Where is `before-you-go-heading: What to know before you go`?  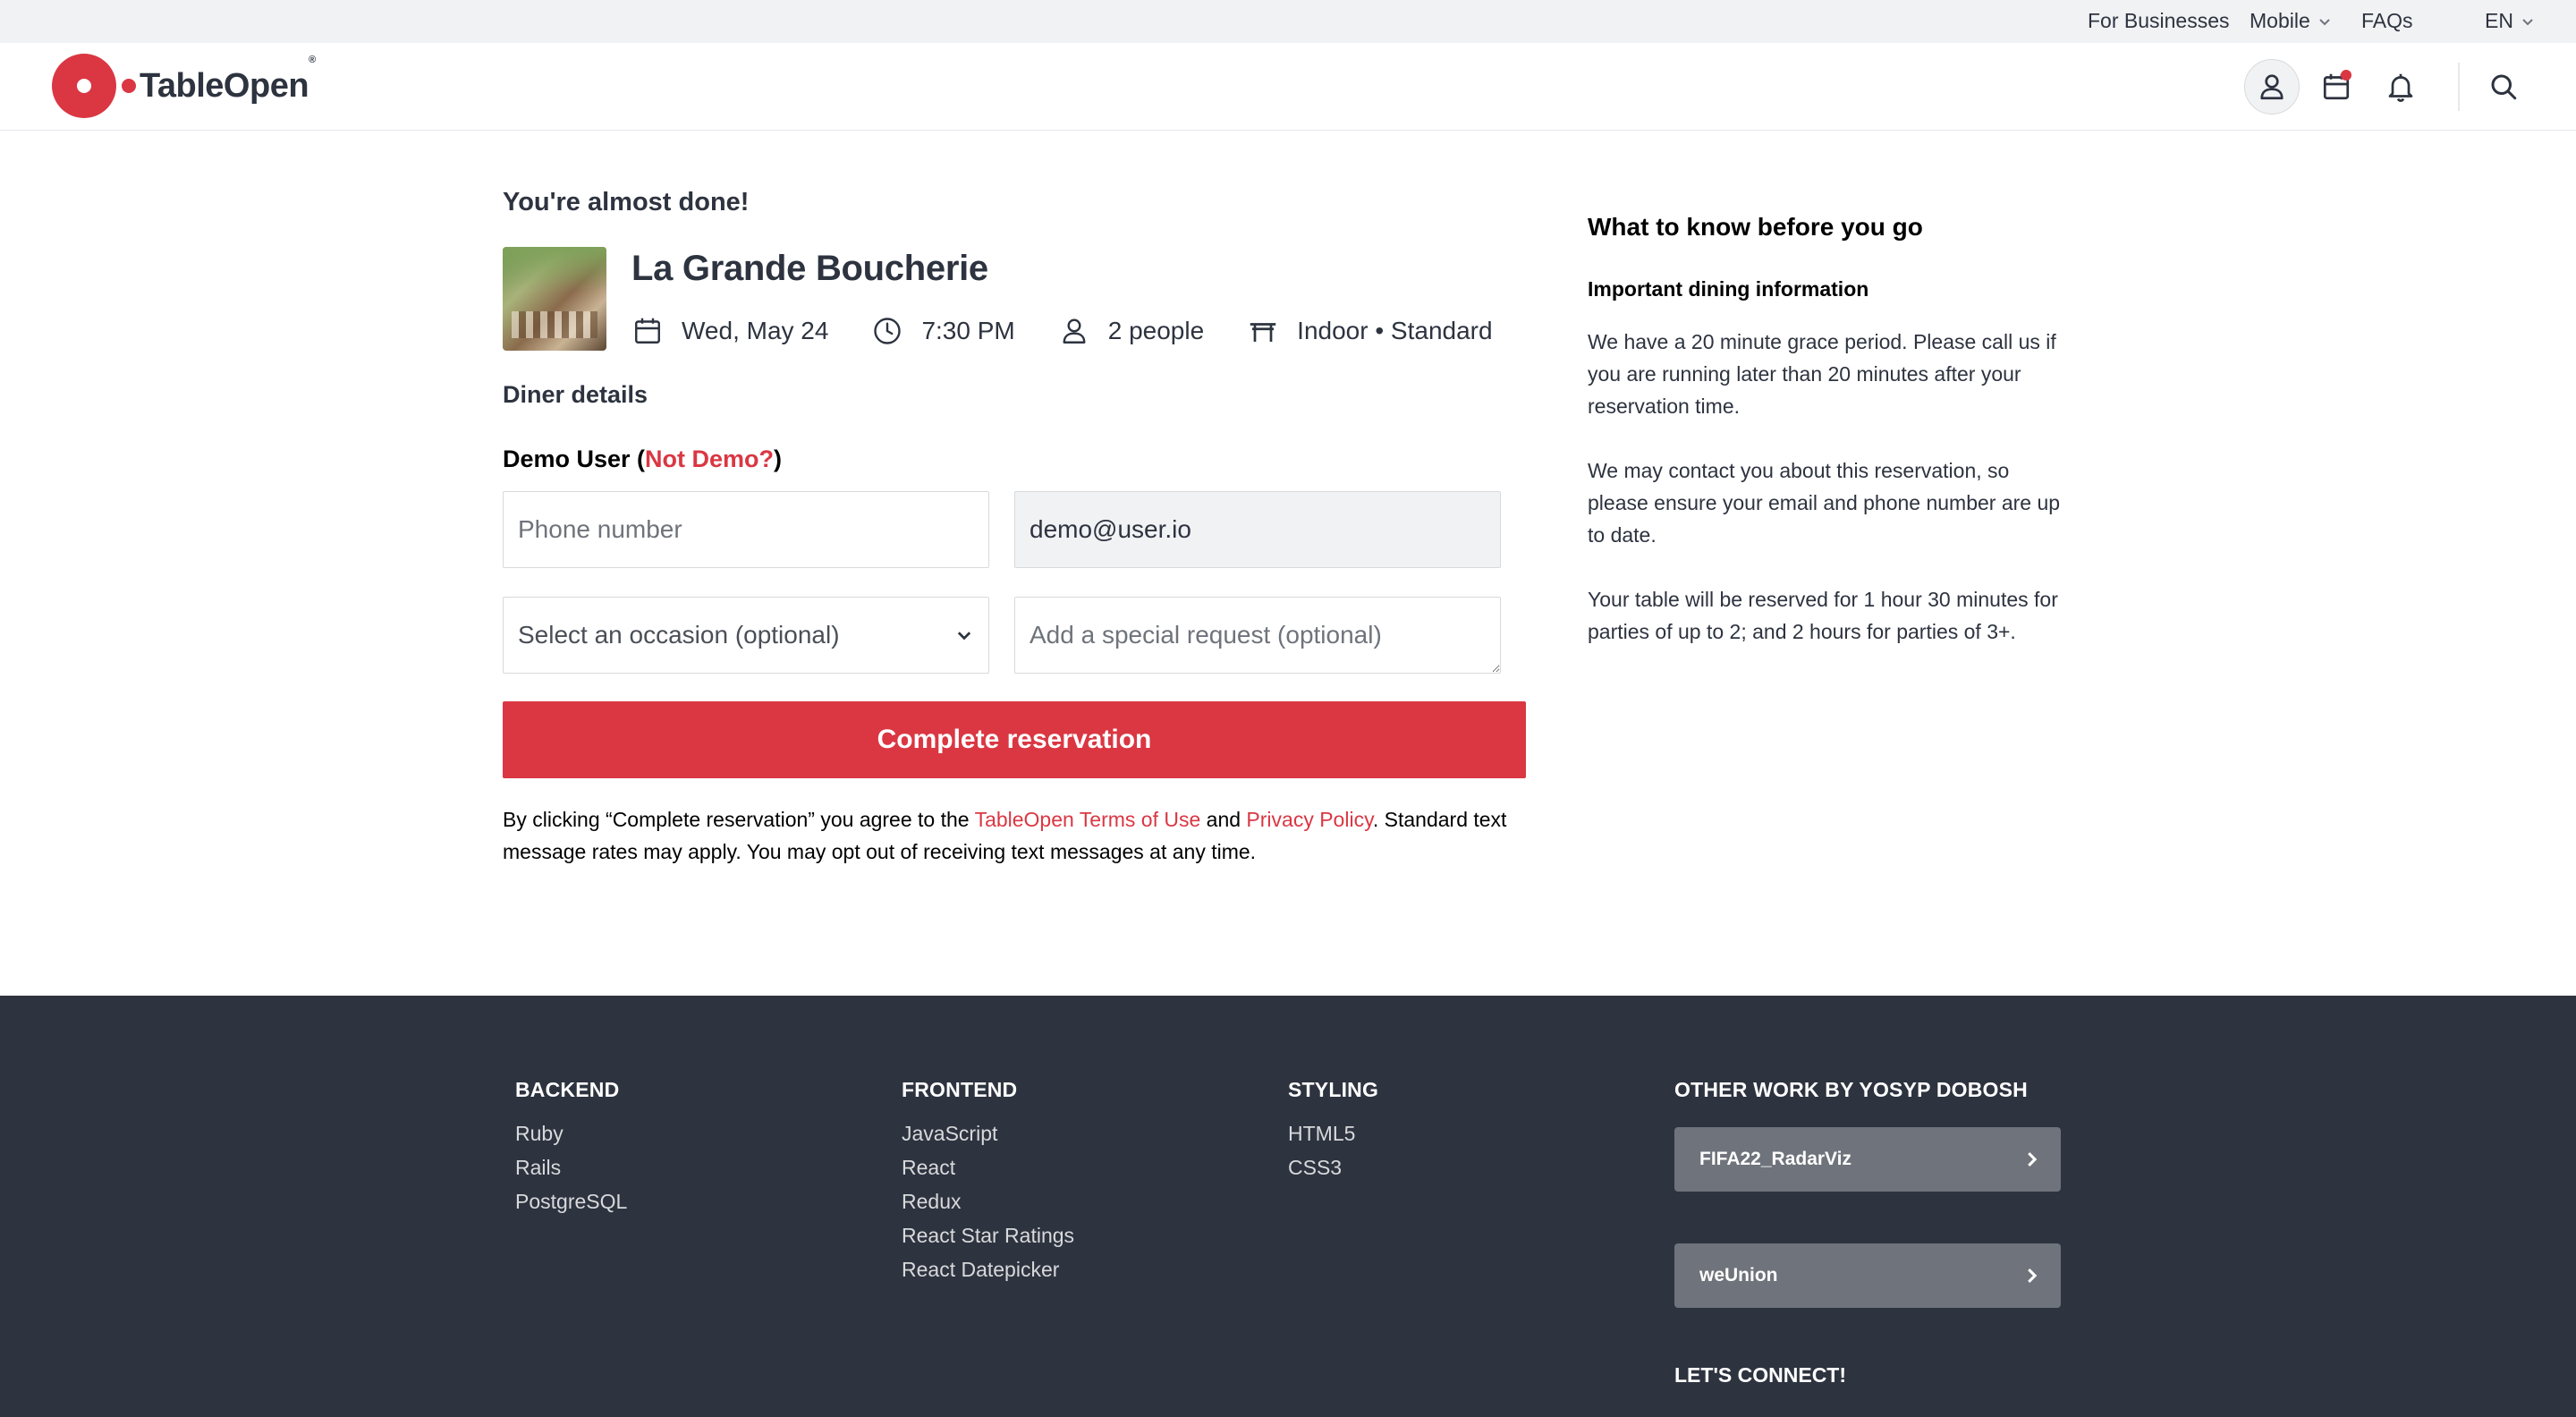 before-you-go-heading: What to know before you go is located at coordinates (1755, 227).